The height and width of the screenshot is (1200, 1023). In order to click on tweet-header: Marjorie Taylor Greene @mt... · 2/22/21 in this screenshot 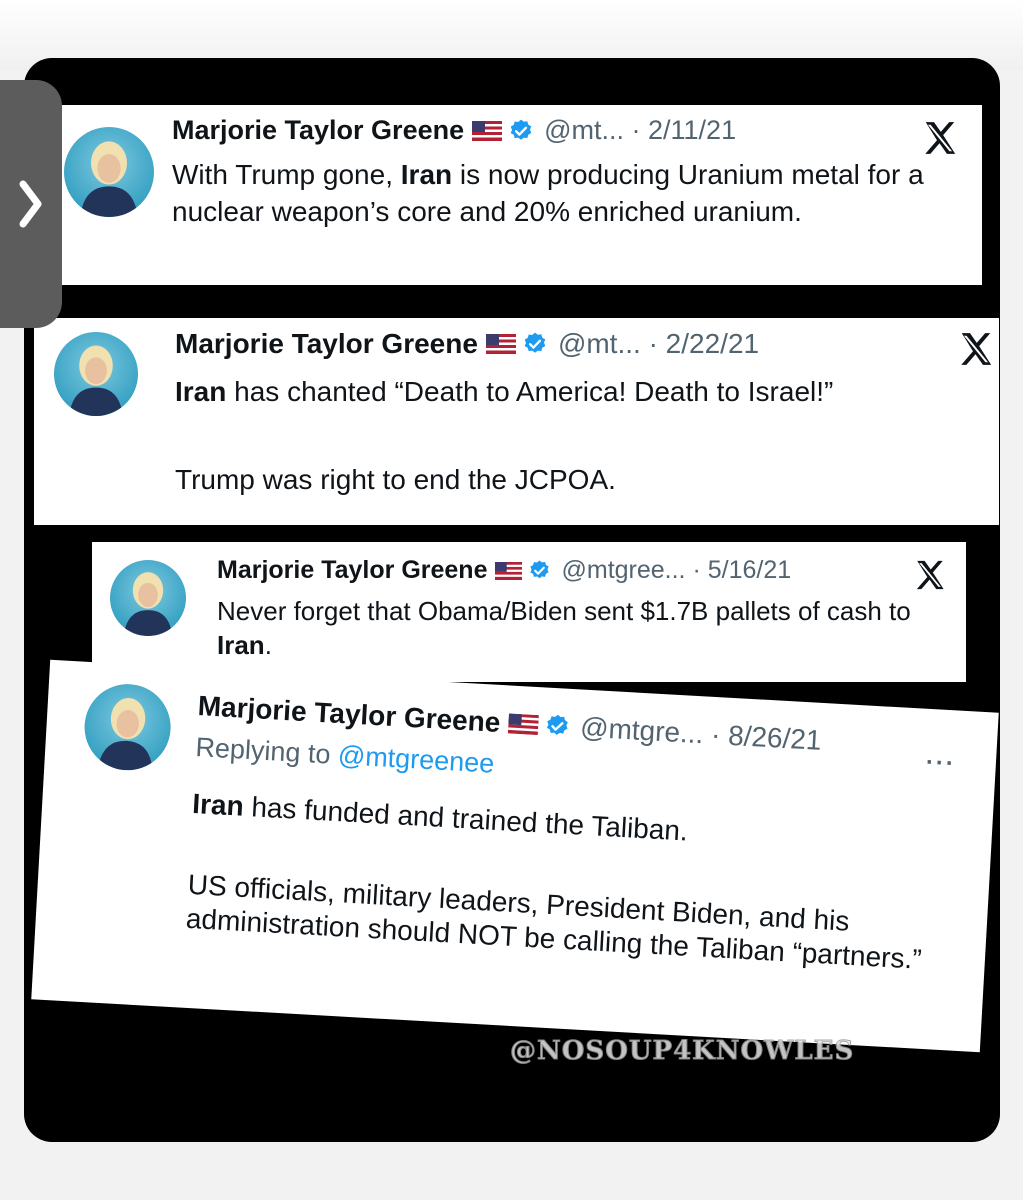, I will do `click(467, 344)`.